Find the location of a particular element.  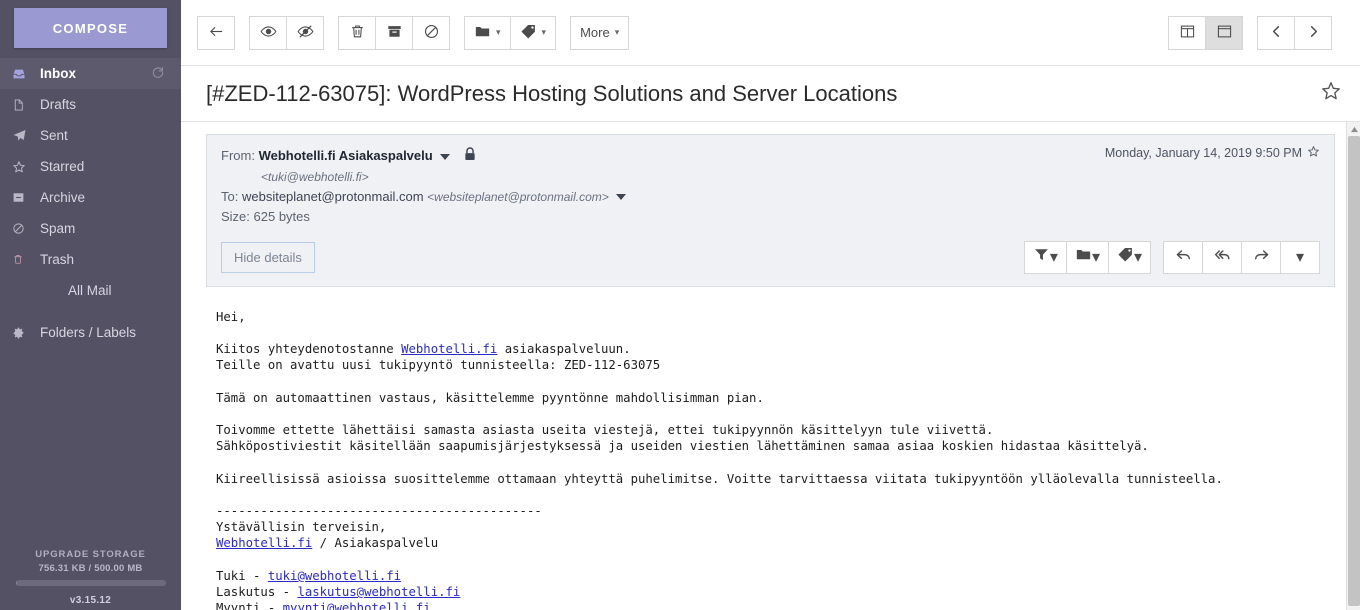

archive-button is located at coordinates (394, 32).